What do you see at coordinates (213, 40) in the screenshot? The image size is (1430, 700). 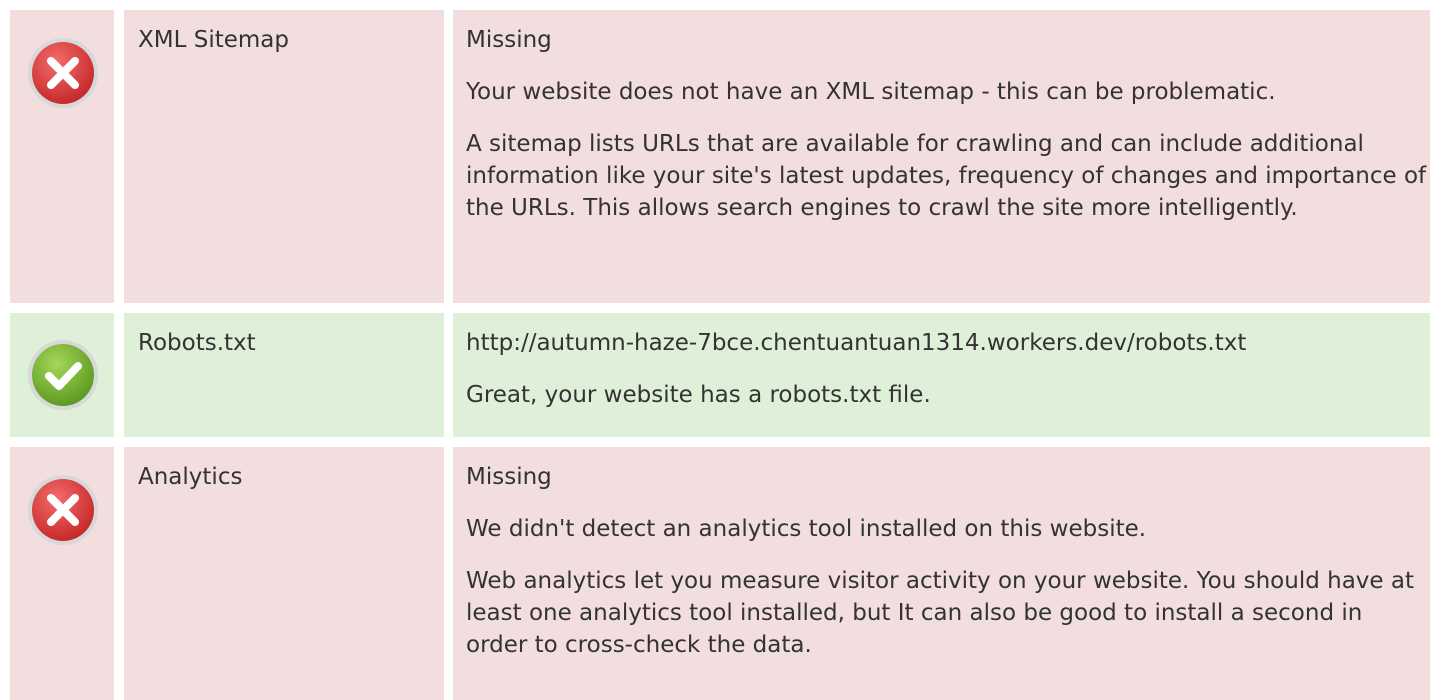 I see `check-name: XML Sitemap` at bounding box center [213, 40].